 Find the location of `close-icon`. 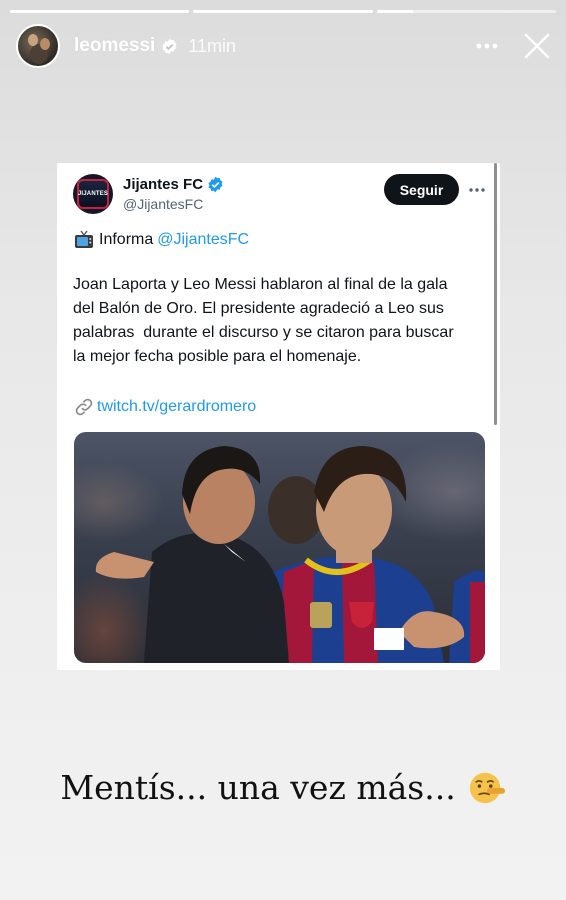

close-icon is located at coordinates (537, 46).